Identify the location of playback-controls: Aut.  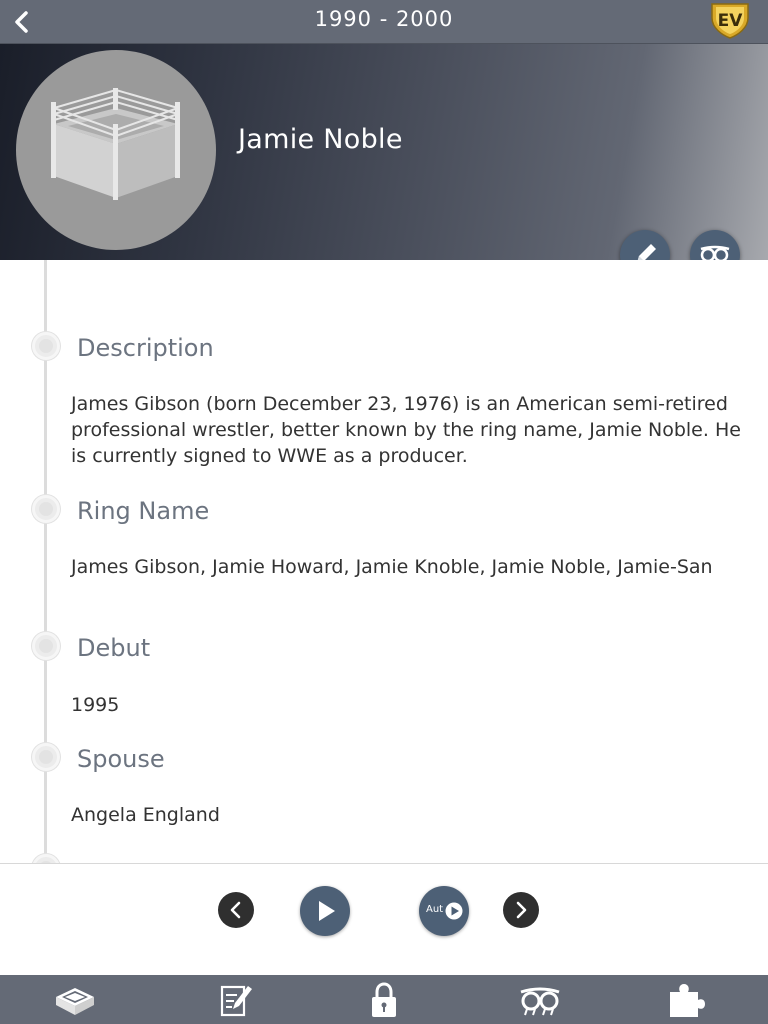
(384, 919).